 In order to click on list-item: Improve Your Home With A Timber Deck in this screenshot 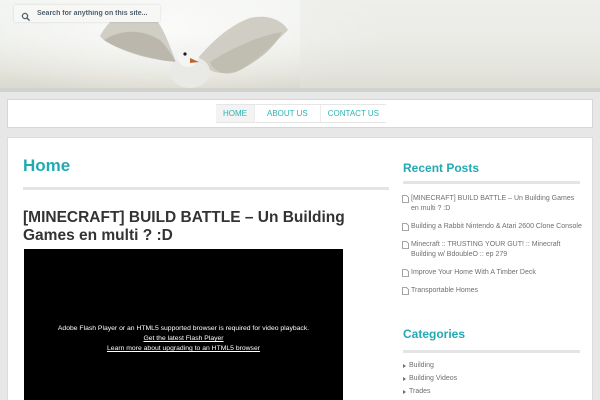, I will do `click(492, 273)`.